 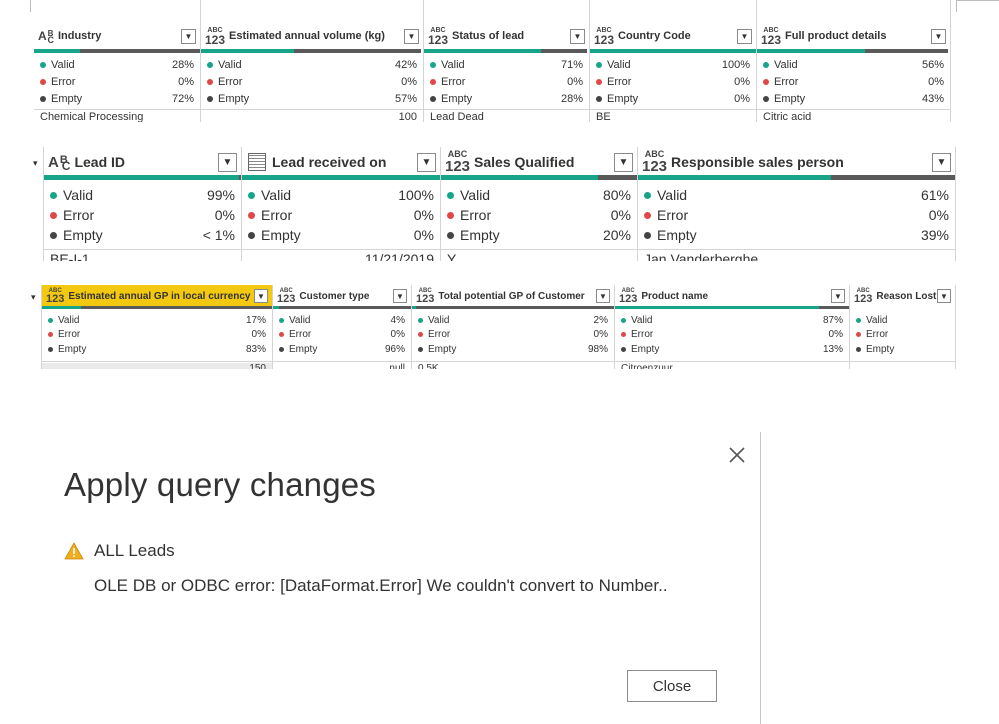 I want to click on empty-row: Empty 83%, so click(x=157, y=349).